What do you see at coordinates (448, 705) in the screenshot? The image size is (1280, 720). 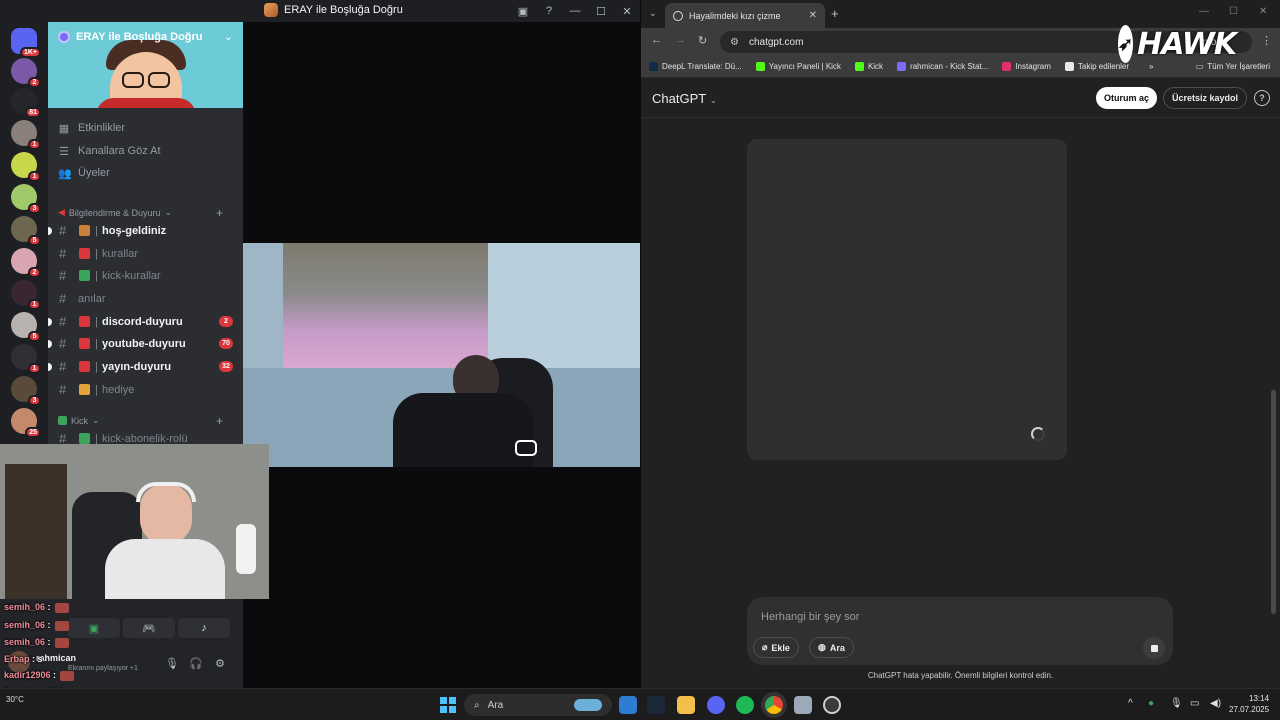 I see `start-button` at bounding box center [448, 705].